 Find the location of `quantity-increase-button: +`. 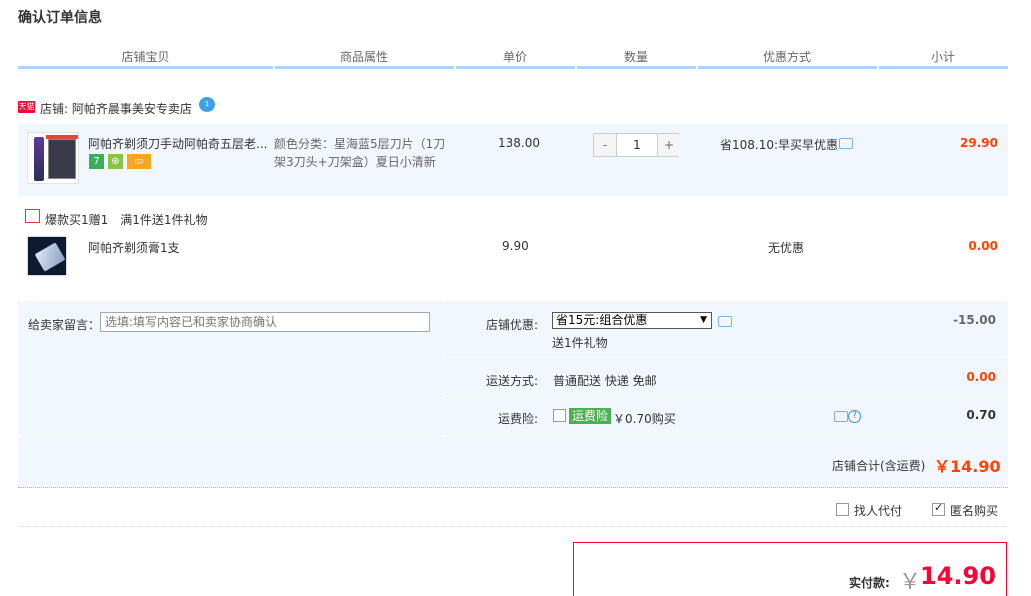

quantity-increase-button: + is located at coordinates (669, 145).